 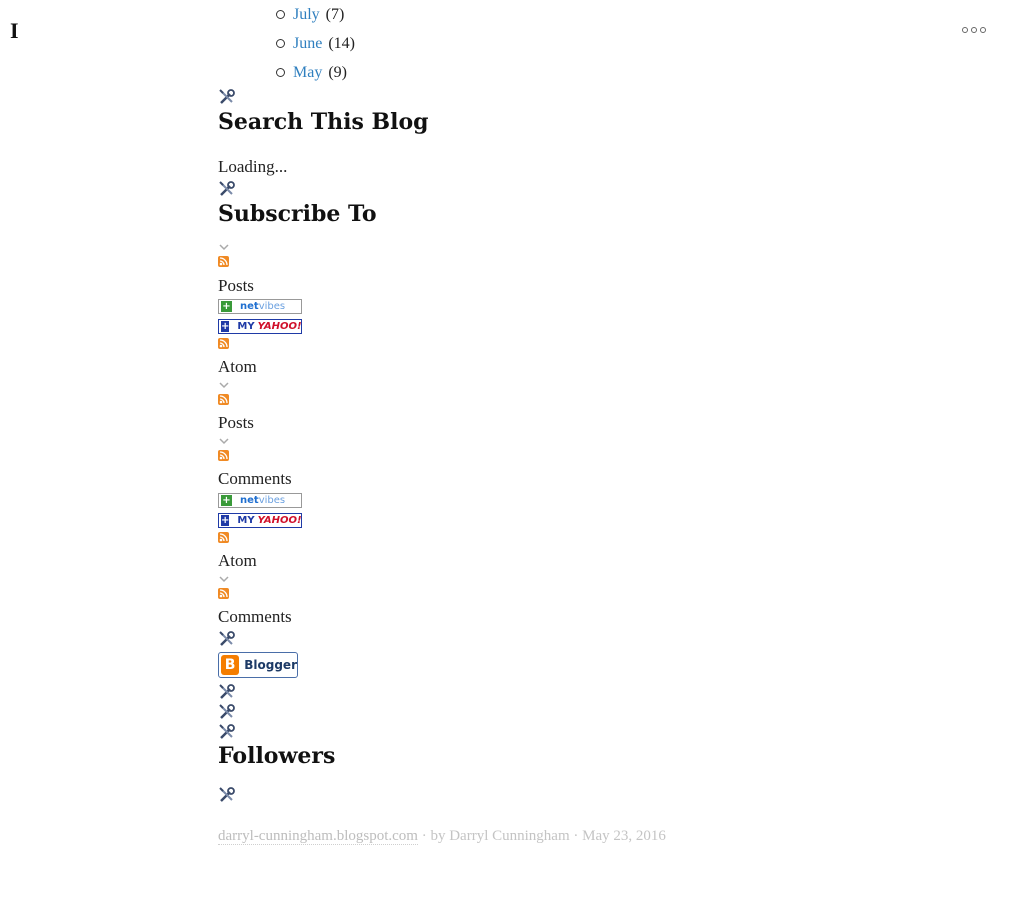 What do you see at coordinates (237, 561) in the screenshot?
I see `comments-atom-link: Atom` at bounding box center [237, 561].